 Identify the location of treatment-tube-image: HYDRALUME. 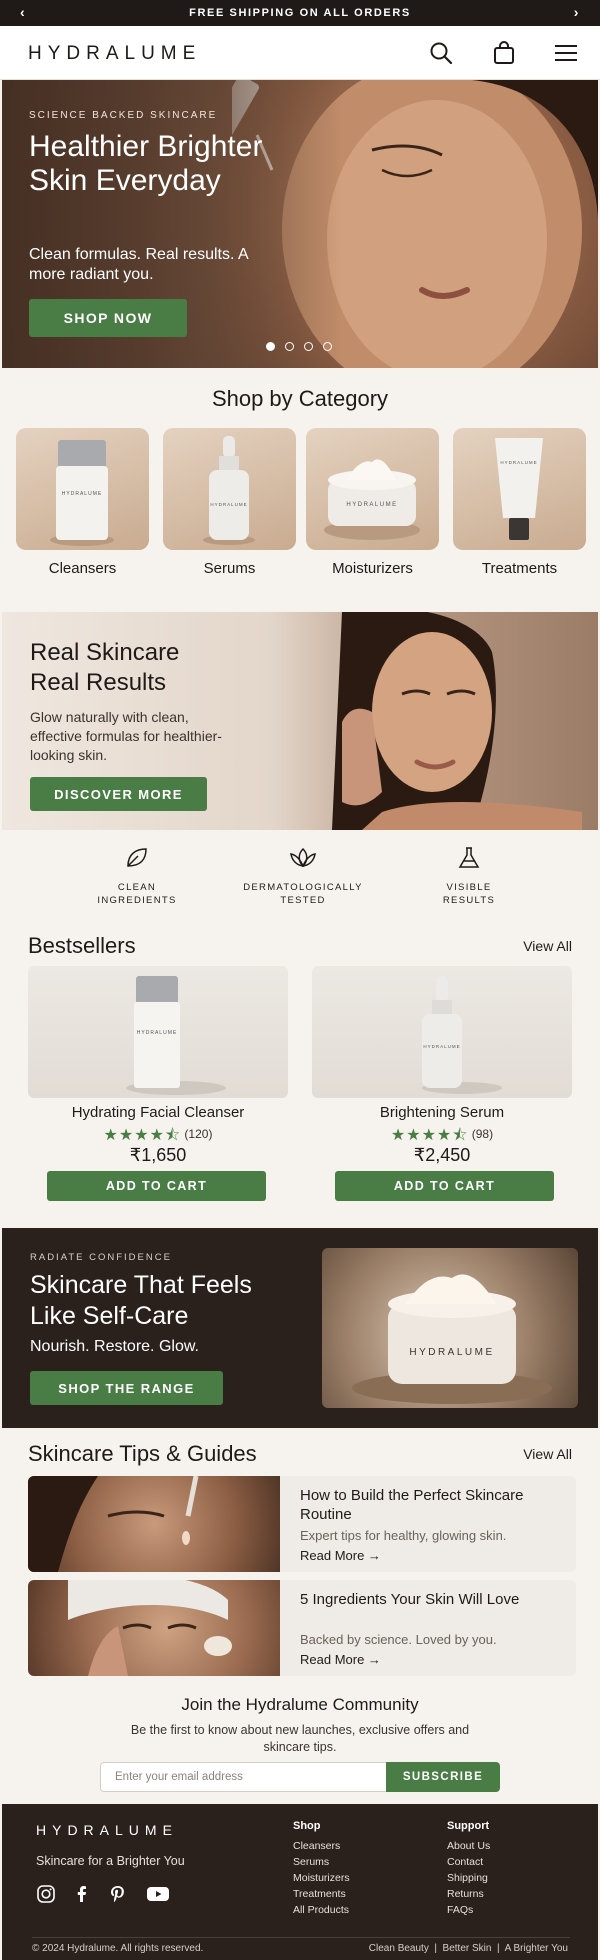
(519, 489).